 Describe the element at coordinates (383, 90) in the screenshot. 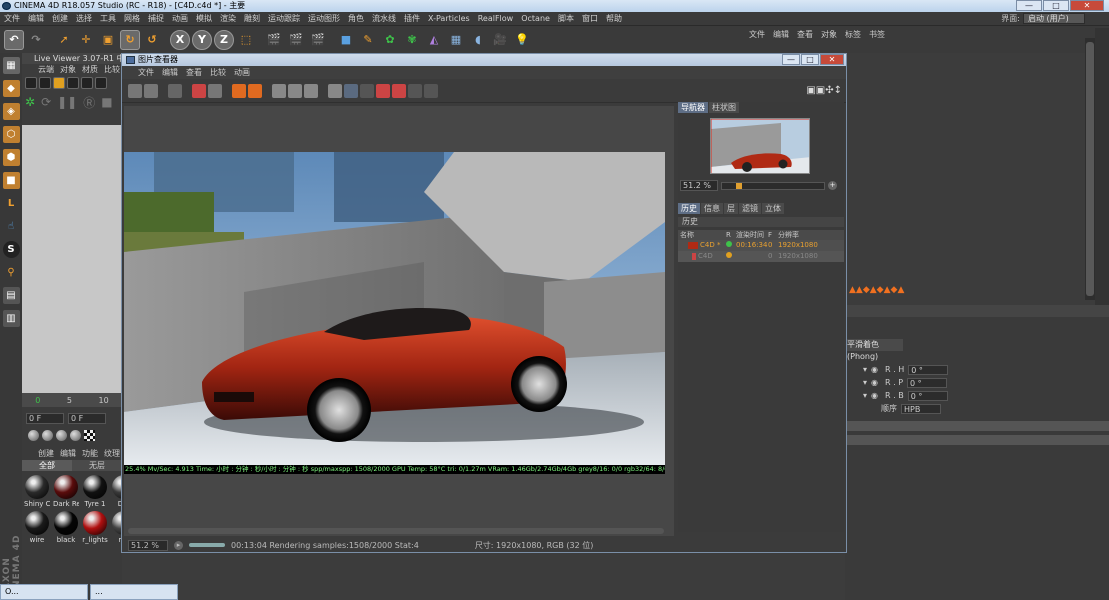

I see `pv-channel-a-icon` at that location.